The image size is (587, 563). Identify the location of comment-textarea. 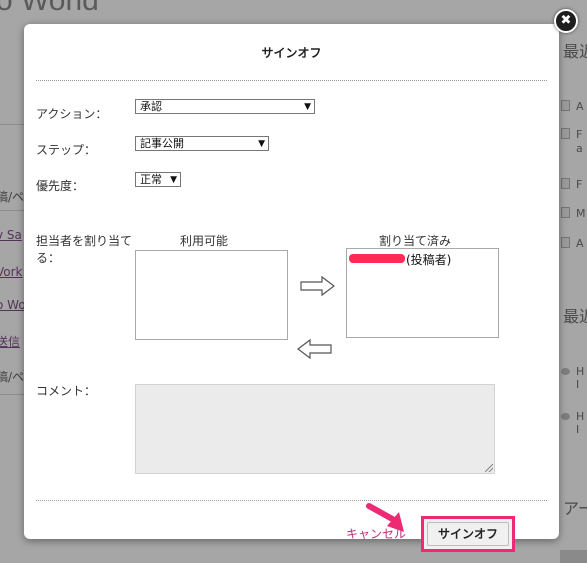
(315, 429).